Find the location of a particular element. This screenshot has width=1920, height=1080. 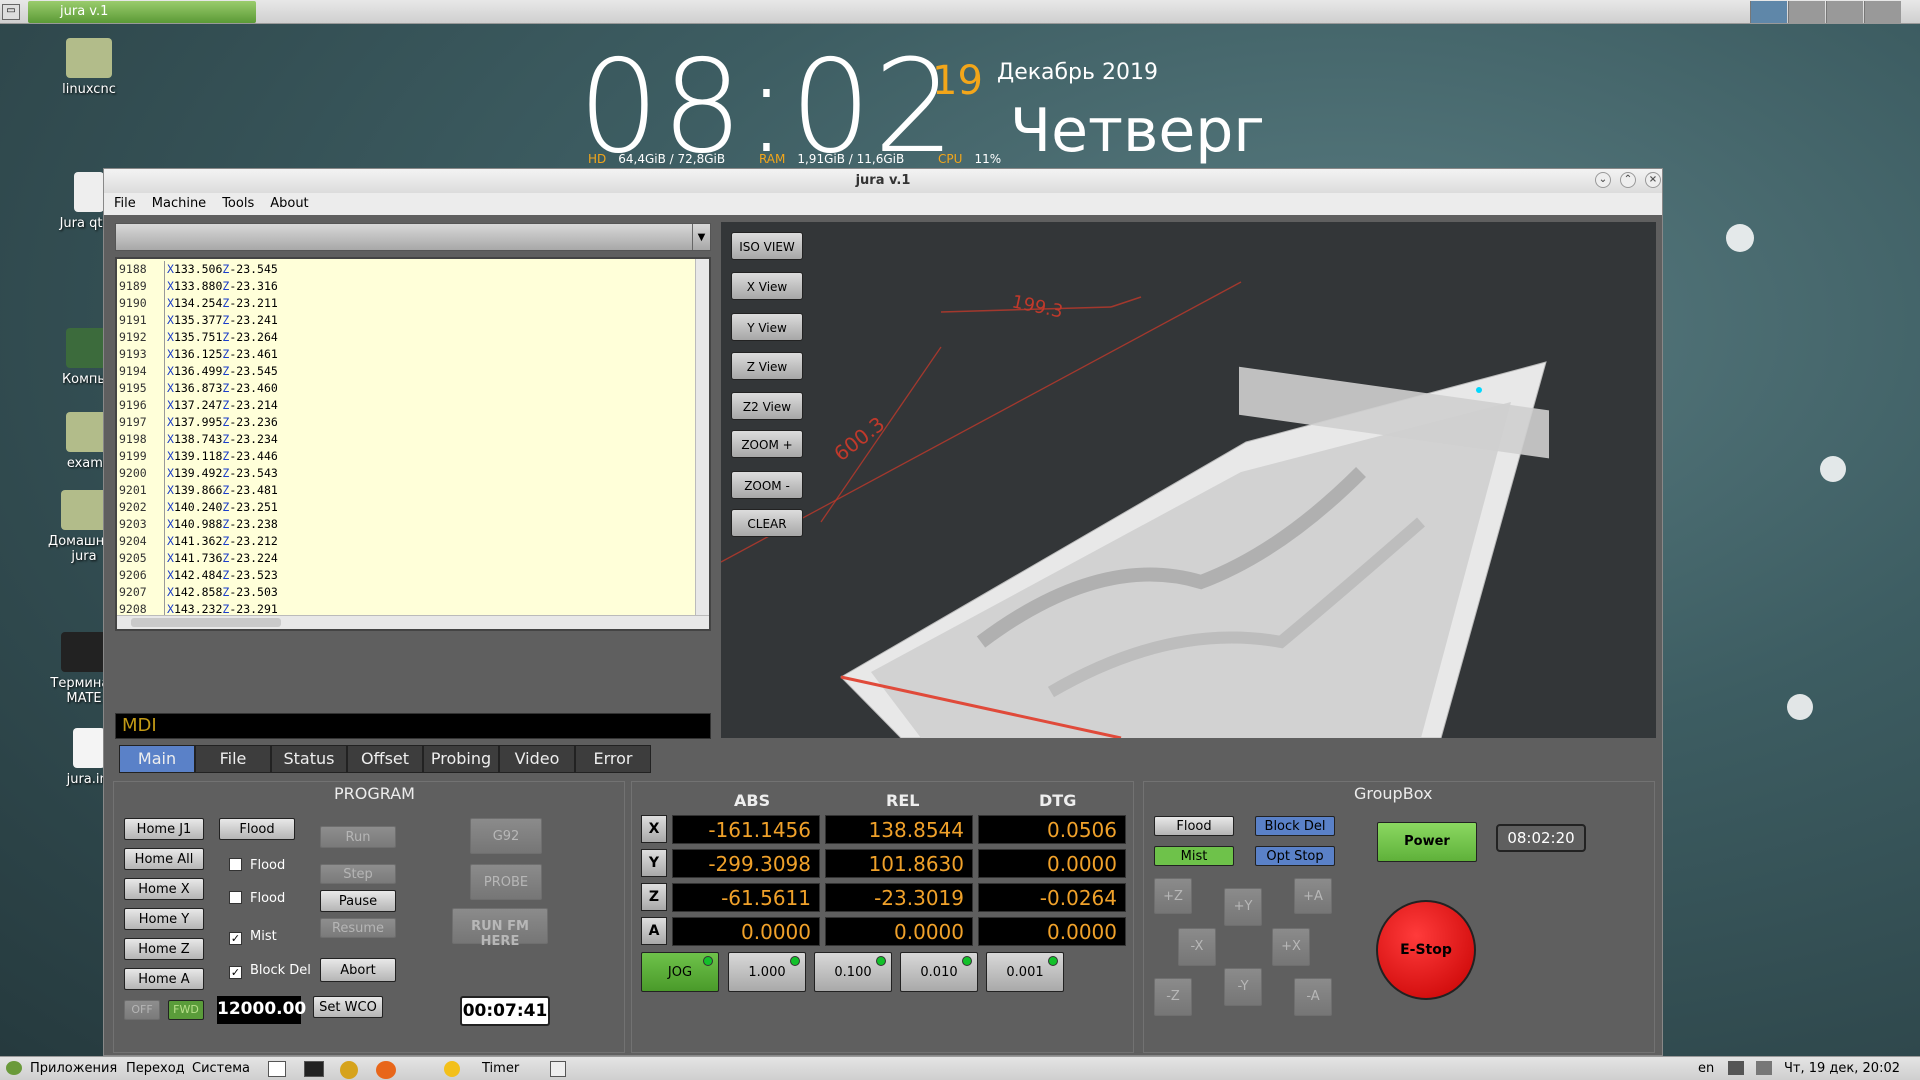

gcode-line: 9188 X133.506Z-23.545 is located at coordinates (198, 269).